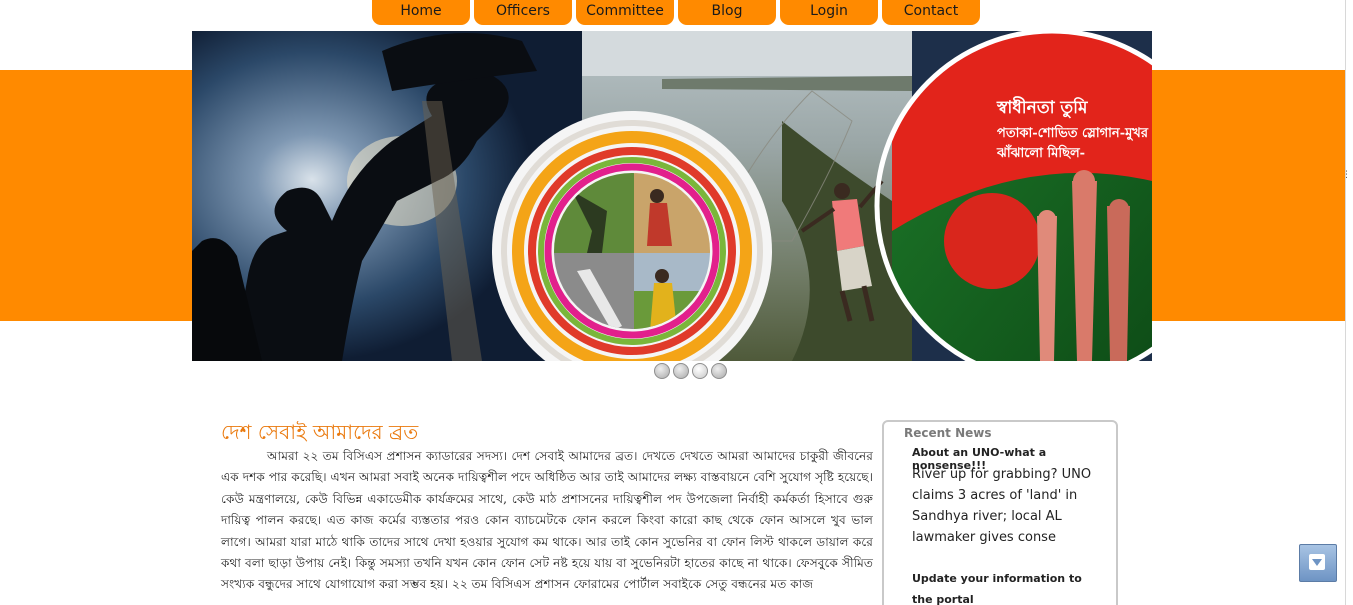 The image size is (1353, 605). What do you see at coordinates (690, 371) in the screenshot?
I see `slideshow-pager` at bounding box center [690, 371].